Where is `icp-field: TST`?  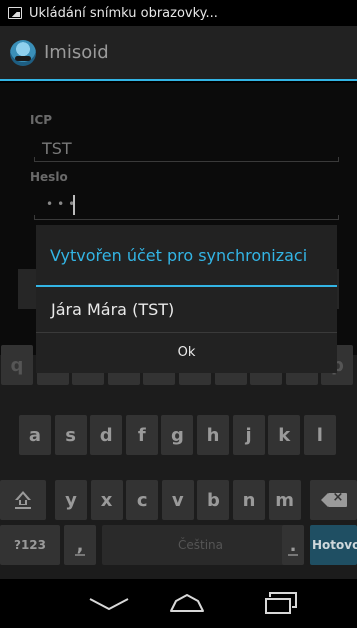 icp-field: TST is located at coordinates (57, 148).